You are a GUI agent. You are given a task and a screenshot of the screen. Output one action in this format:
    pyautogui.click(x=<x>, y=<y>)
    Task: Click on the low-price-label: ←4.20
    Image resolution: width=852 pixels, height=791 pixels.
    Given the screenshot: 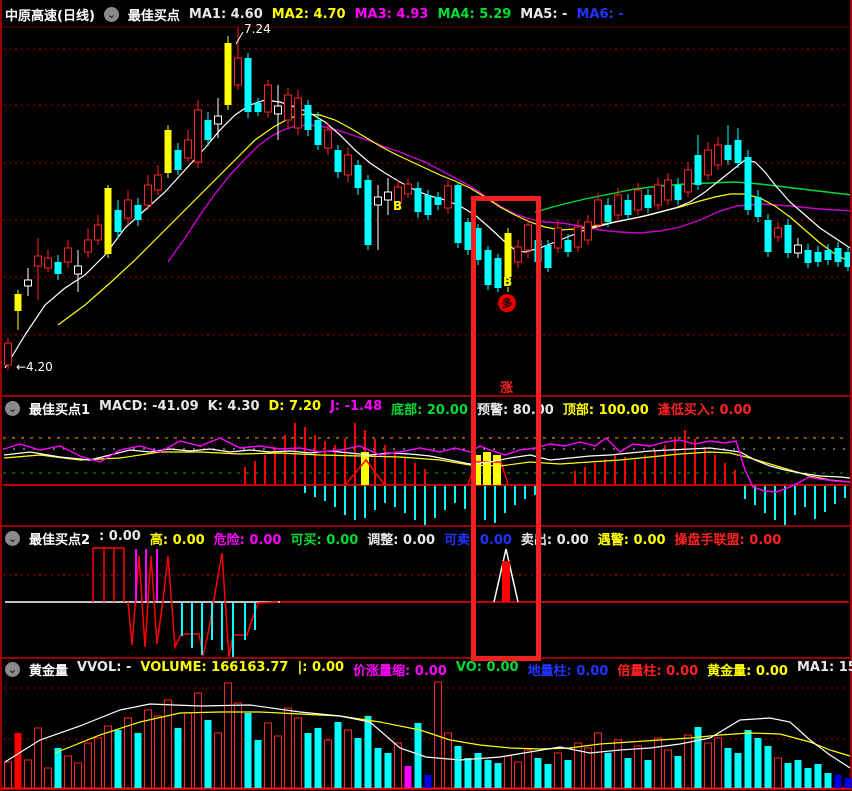 What is the action you would take?
    pyautogui.click(x=34, y=367)
    